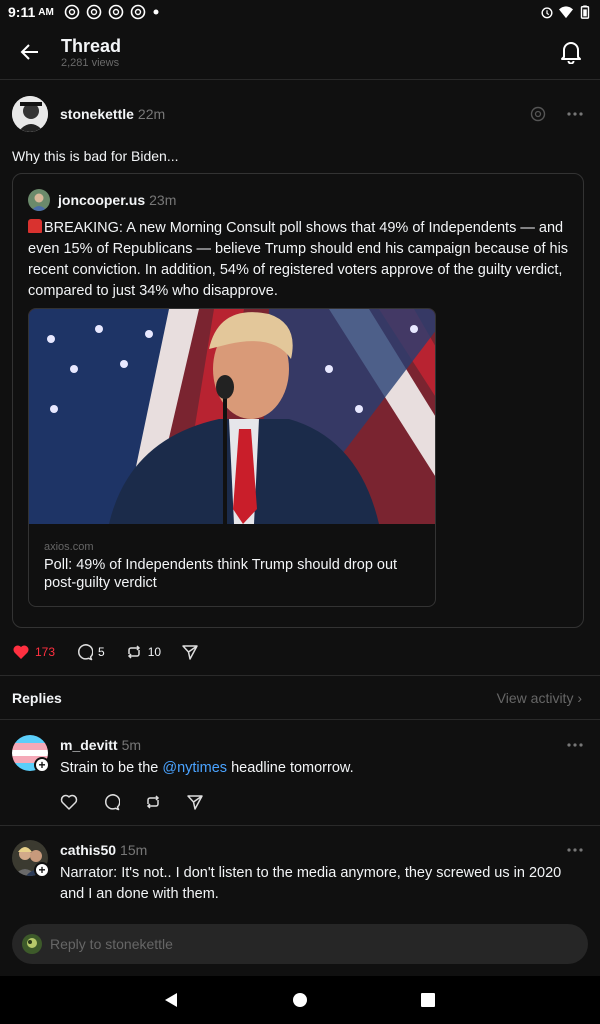  I want to click on article-photo, so click(232, 416).